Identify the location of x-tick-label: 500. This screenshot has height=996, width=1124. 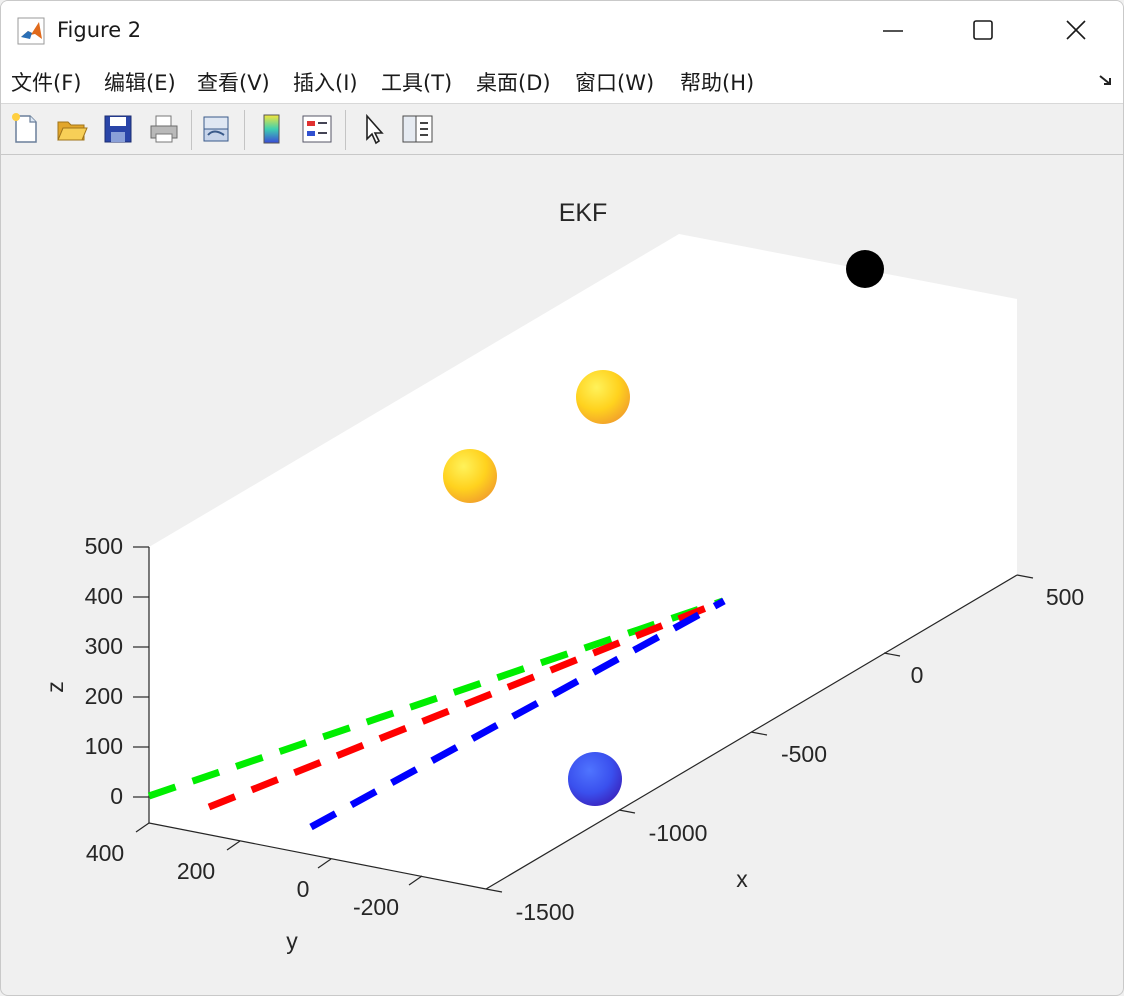
(1065, 597).